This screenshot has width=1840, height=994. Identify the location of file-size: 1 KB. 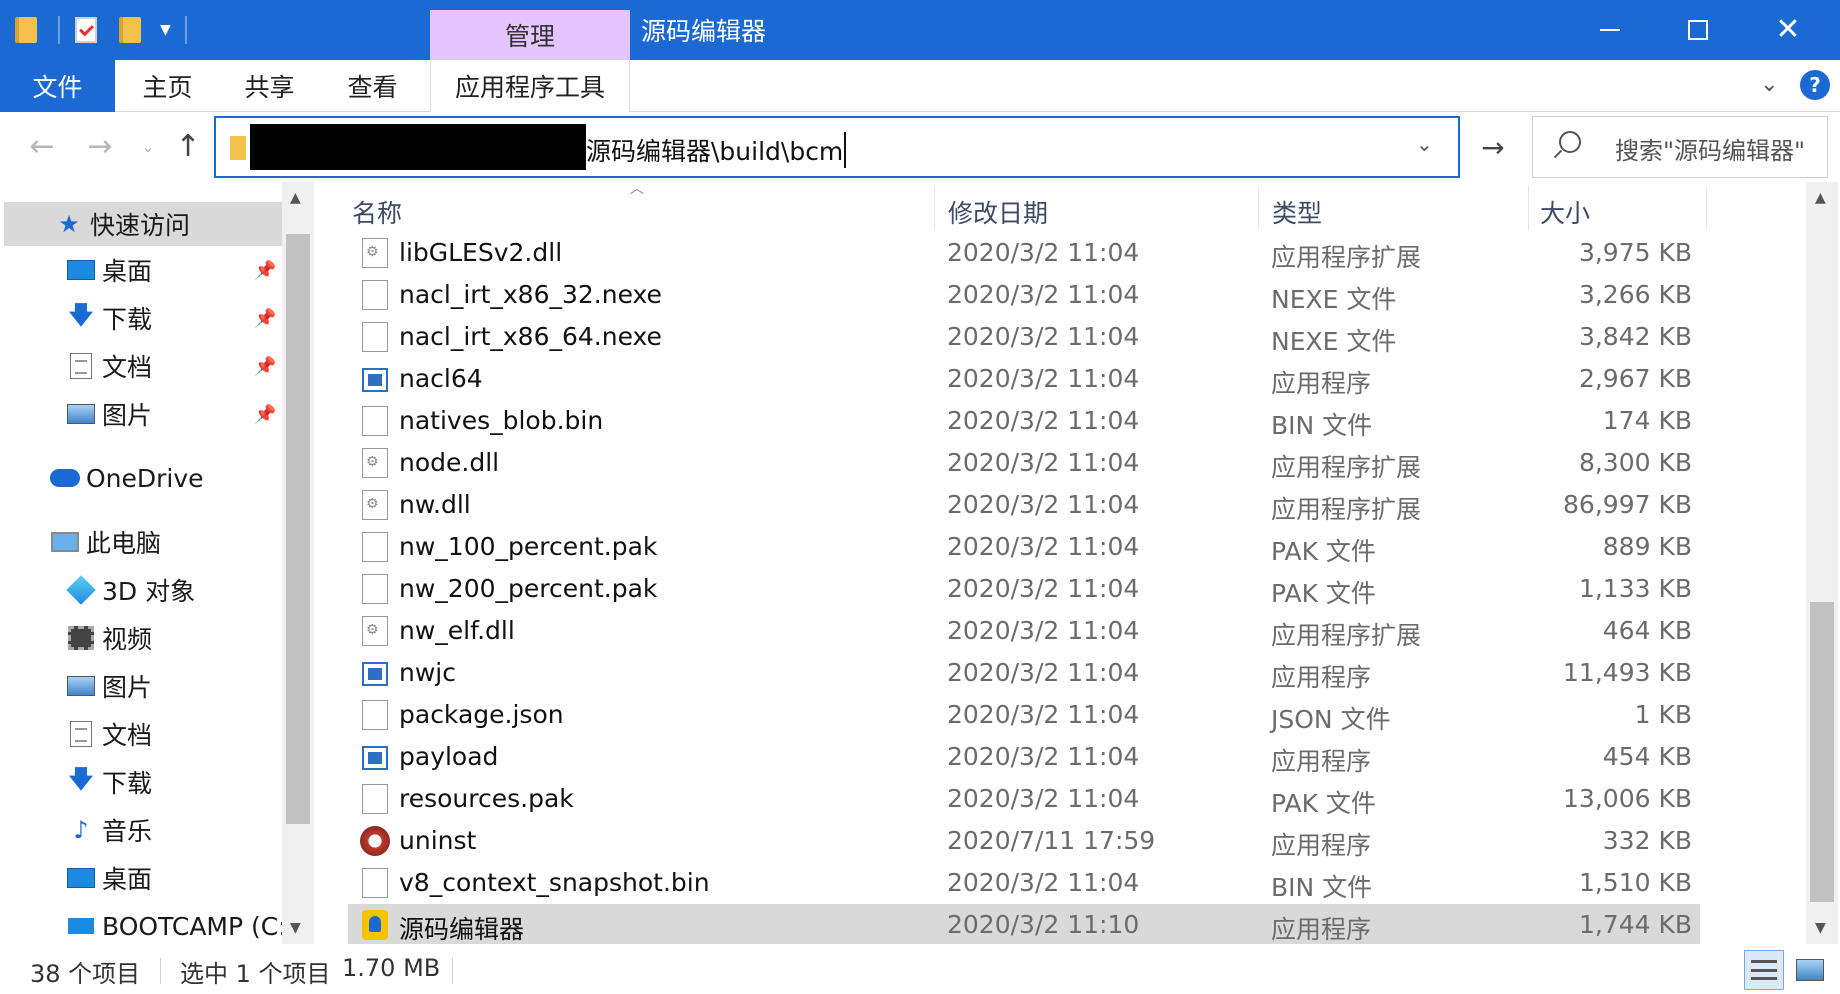
(1663, 714).